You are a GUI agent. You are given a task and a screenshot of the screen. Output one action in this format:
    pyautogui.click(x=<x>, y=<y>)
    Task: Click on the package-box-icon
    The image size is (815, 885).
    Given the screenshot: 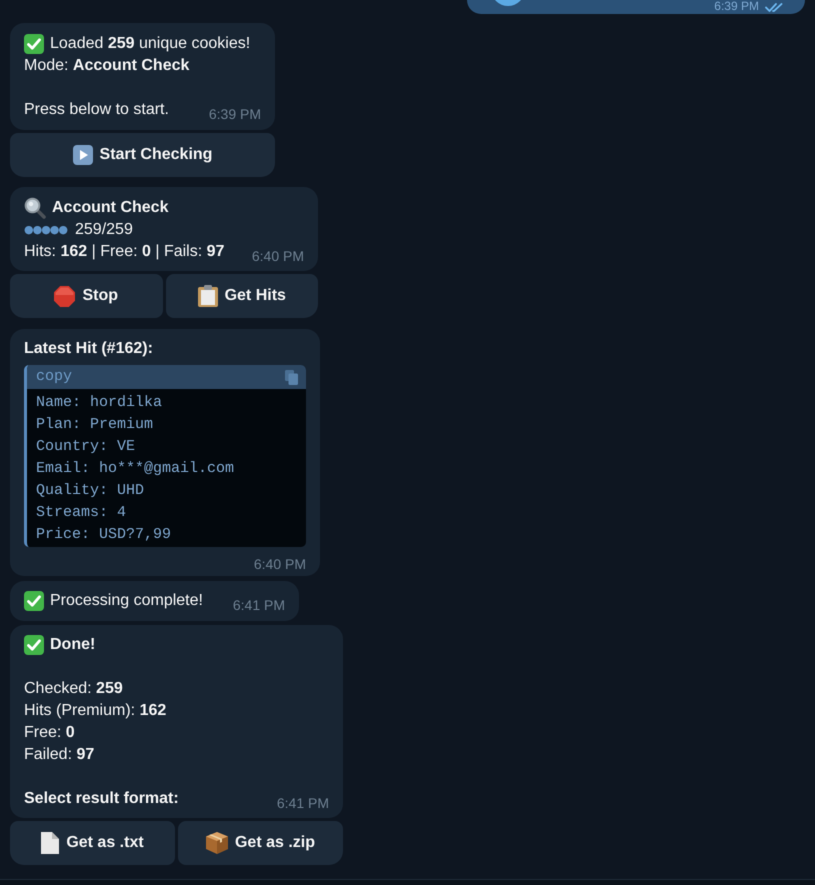 What is the action you would take?
    pyautogui.click(x=217, y=843)
    